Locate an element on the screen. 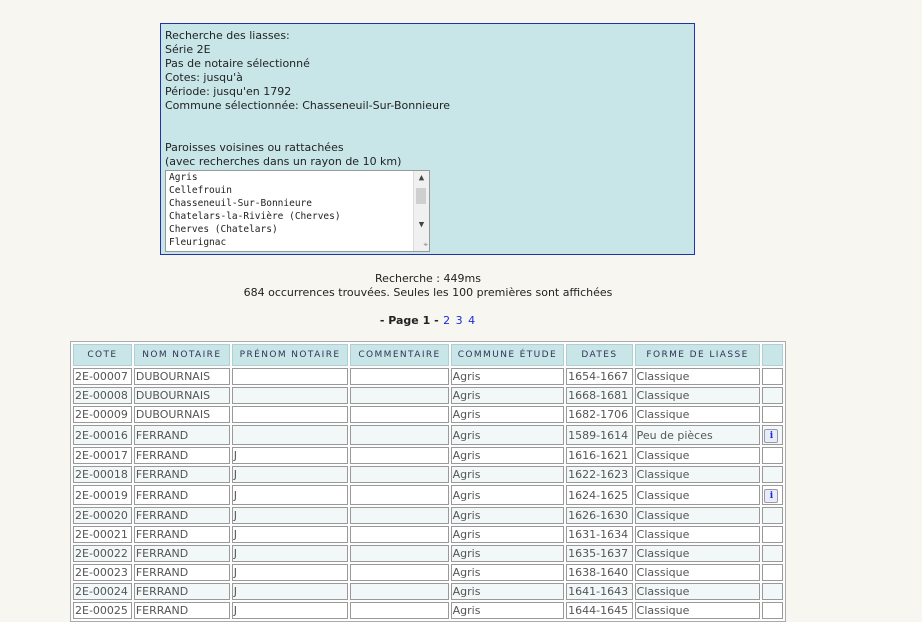  page-link-2: 2 is located at coordinates (446, 320).